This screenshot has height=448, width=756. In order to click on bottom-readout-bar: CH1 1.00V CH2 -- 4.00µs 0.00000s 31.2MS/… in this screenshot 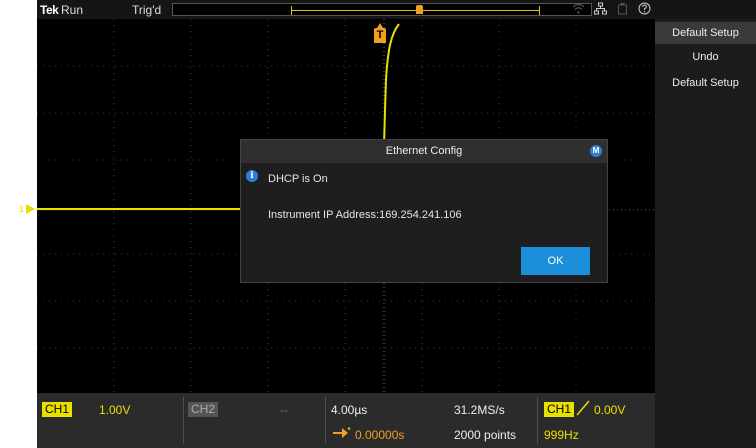, I will do `click(346, 420)`.